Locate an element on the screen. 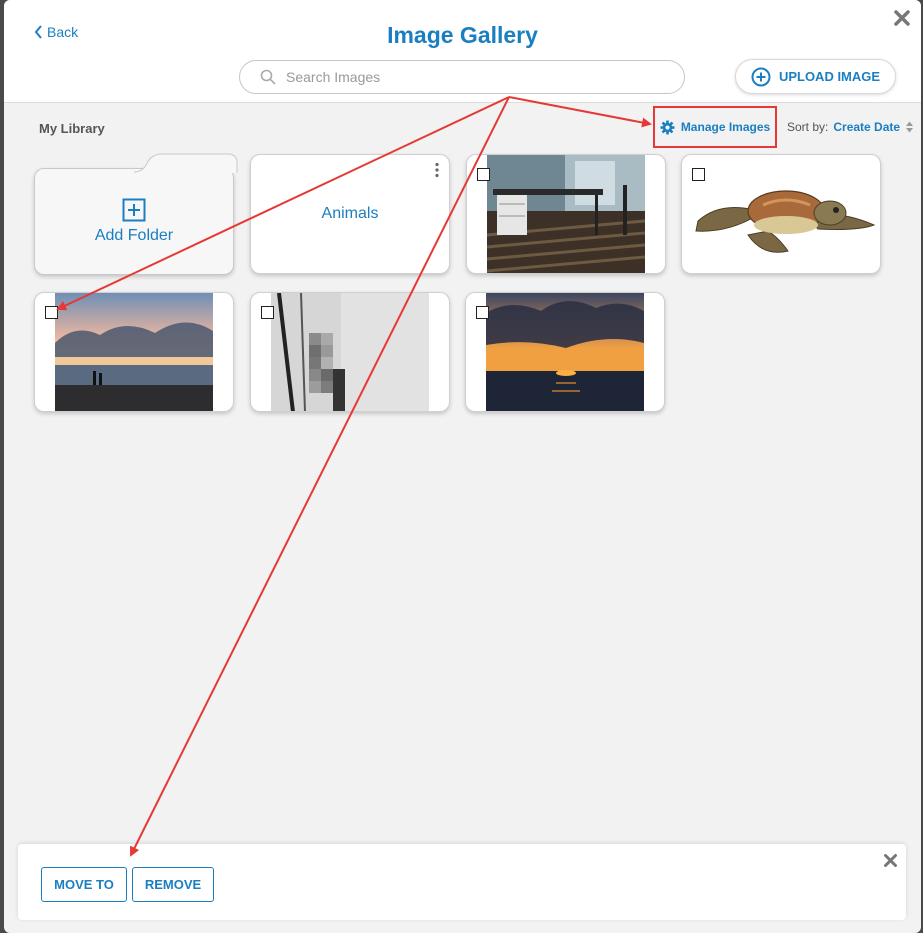  image-card-office is located at coordinates (566, 214).